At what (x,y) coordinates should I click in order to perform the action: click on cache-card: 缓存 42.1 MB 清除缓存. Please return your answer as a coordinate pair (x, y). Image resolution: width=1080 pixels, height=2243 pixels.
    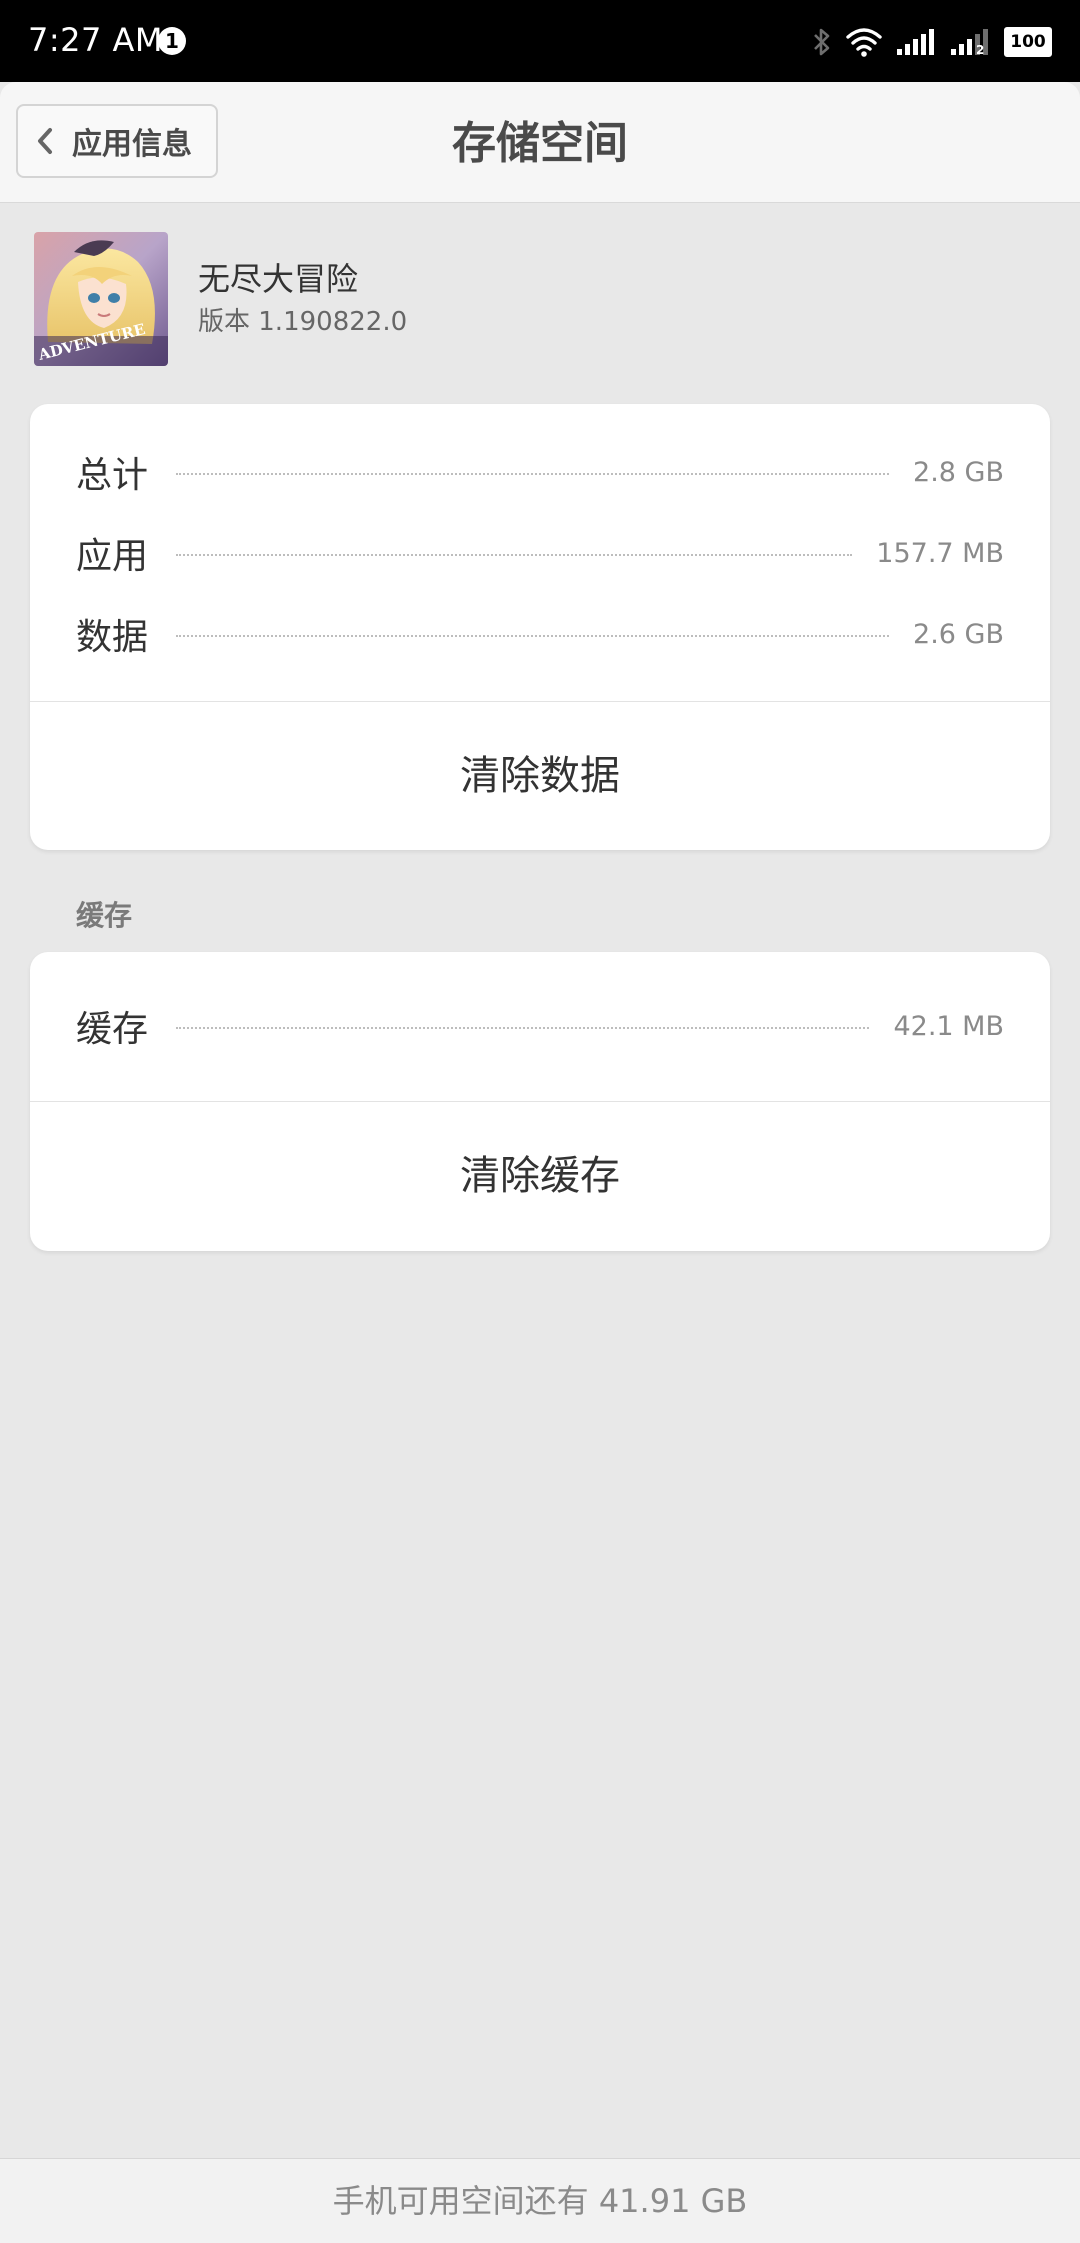
    Looking at the image, I should click on (540, 1101).